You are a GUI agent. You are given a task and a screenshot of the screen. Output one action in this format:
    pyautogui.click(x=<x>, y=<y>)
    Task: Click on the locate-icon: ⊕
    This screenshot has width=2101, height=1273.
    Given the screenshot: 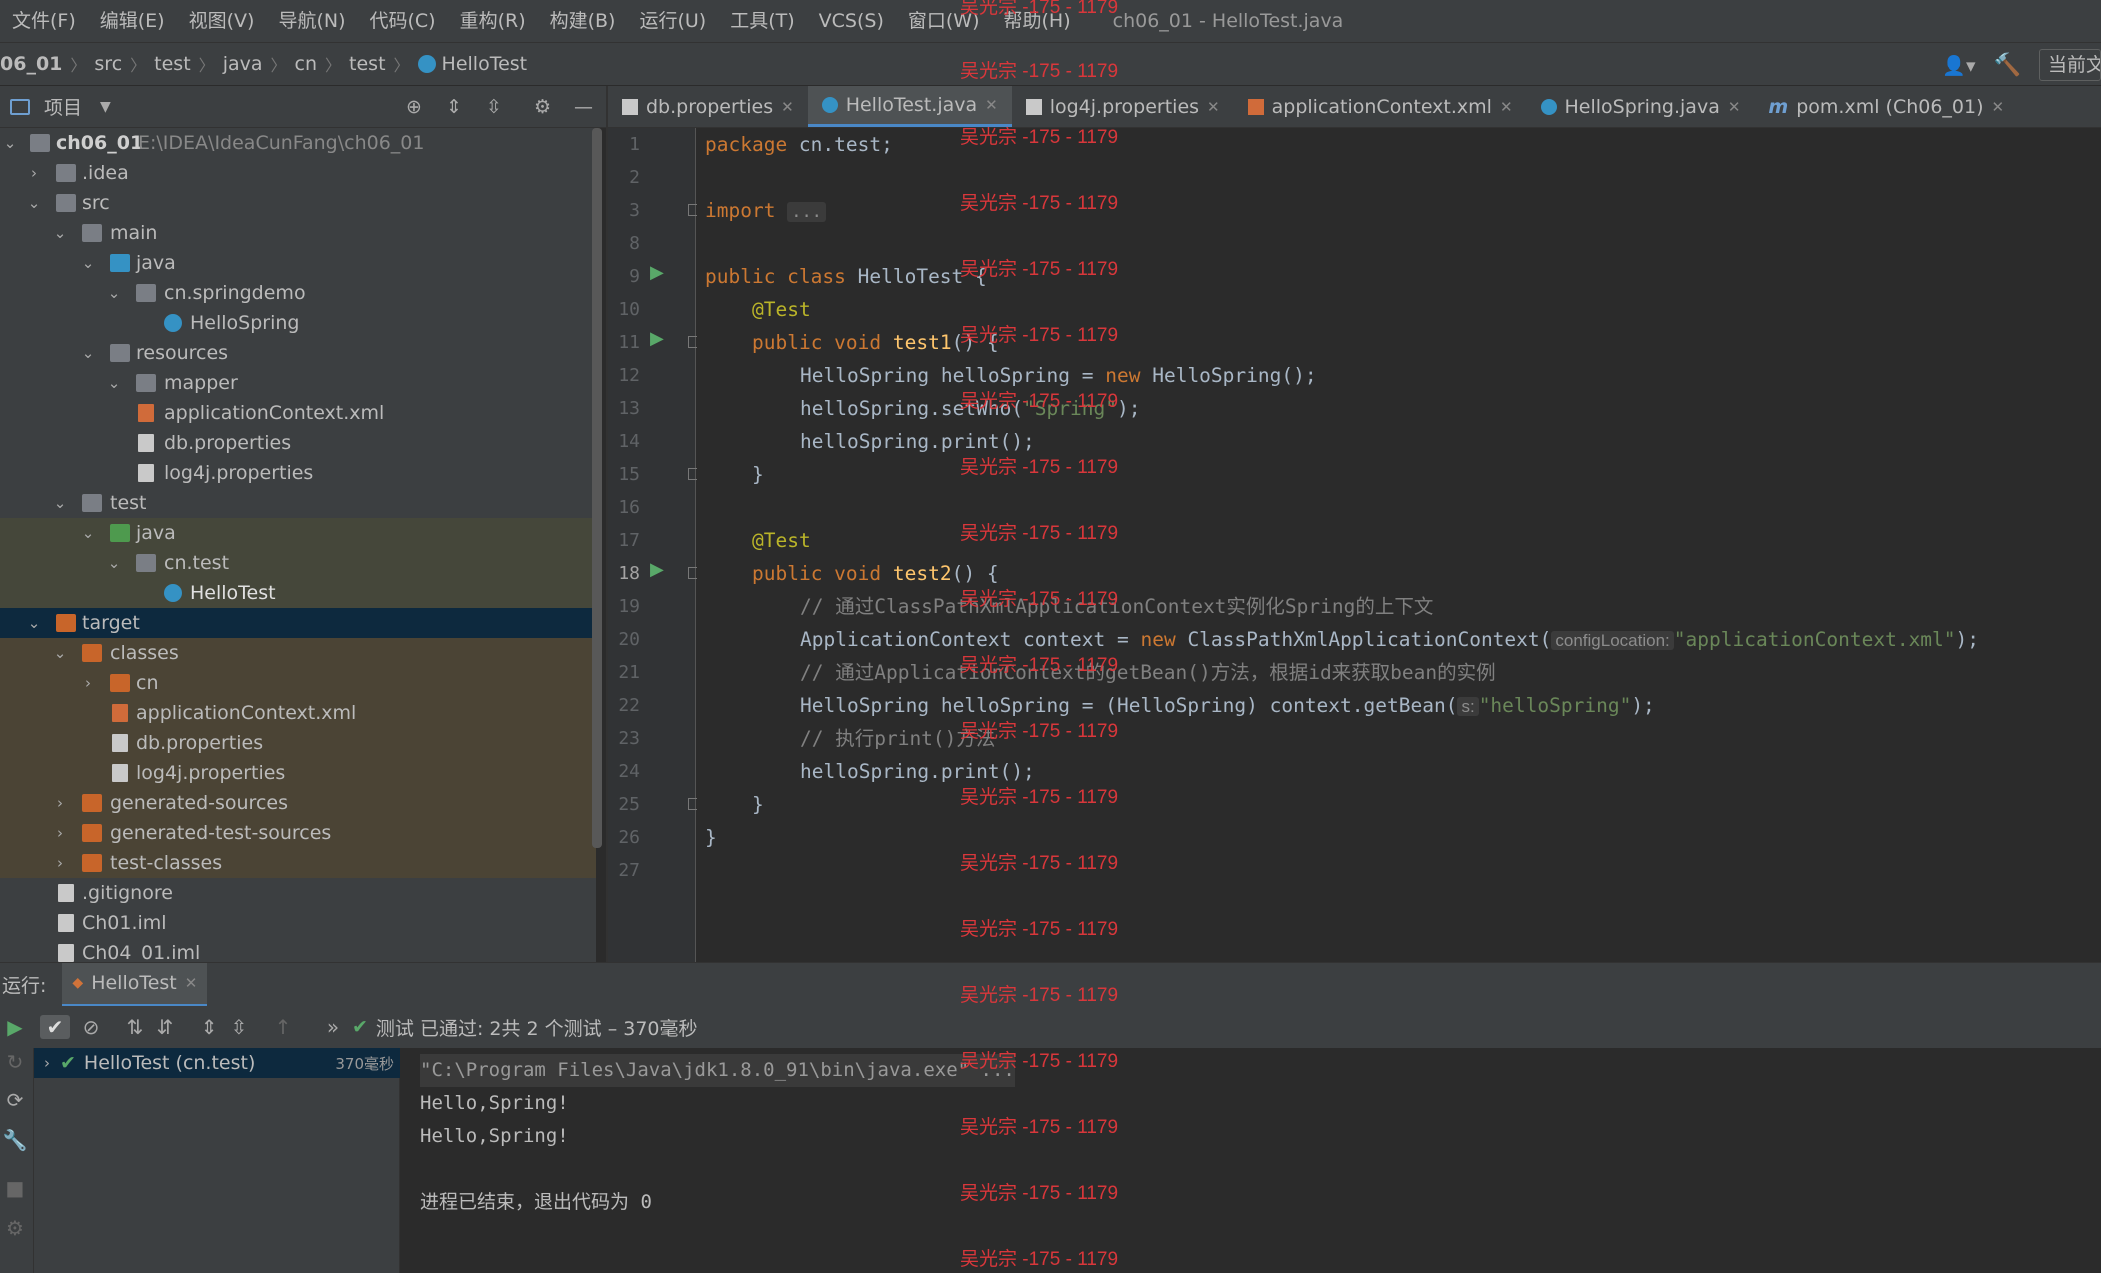 What is the action you would take?
    pyautogui.click(x=414, y=107)
    